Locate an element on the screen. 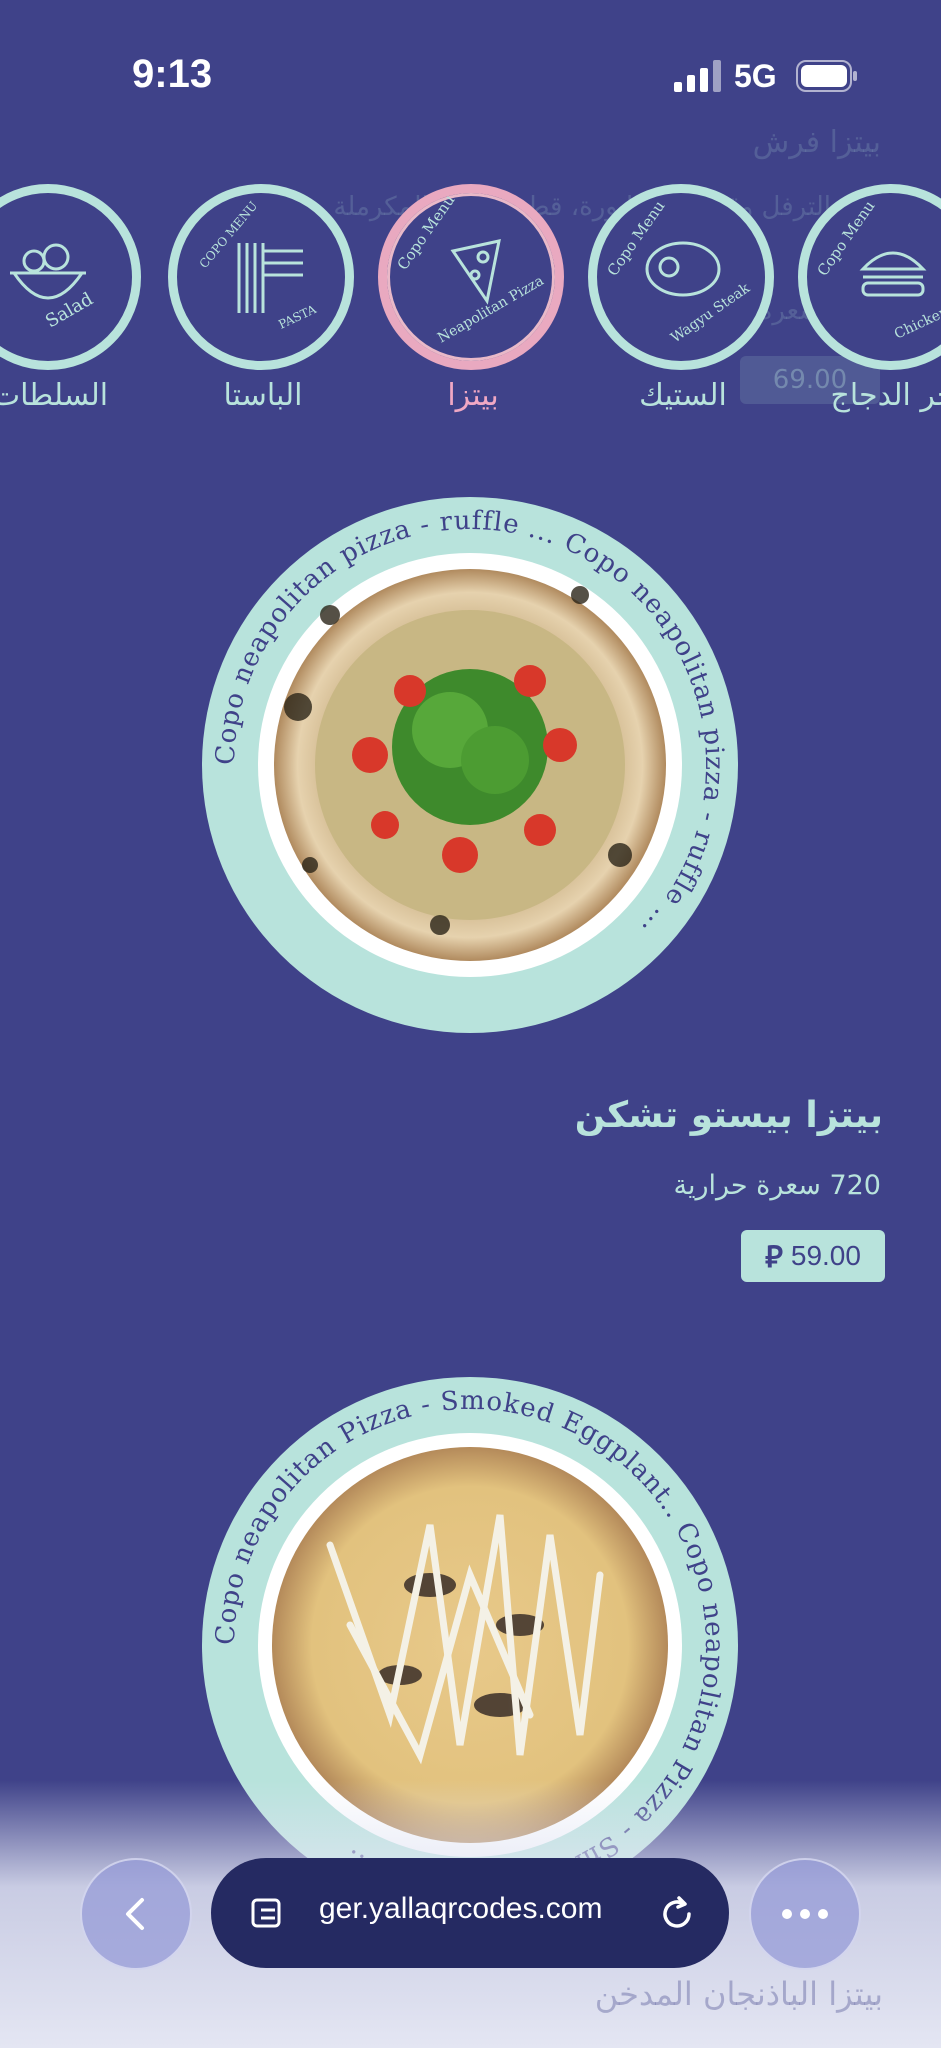 The image size is (941, 2048). steak-icon: Copo Menu Wagyu Steak is located at coordinates (679, 271).